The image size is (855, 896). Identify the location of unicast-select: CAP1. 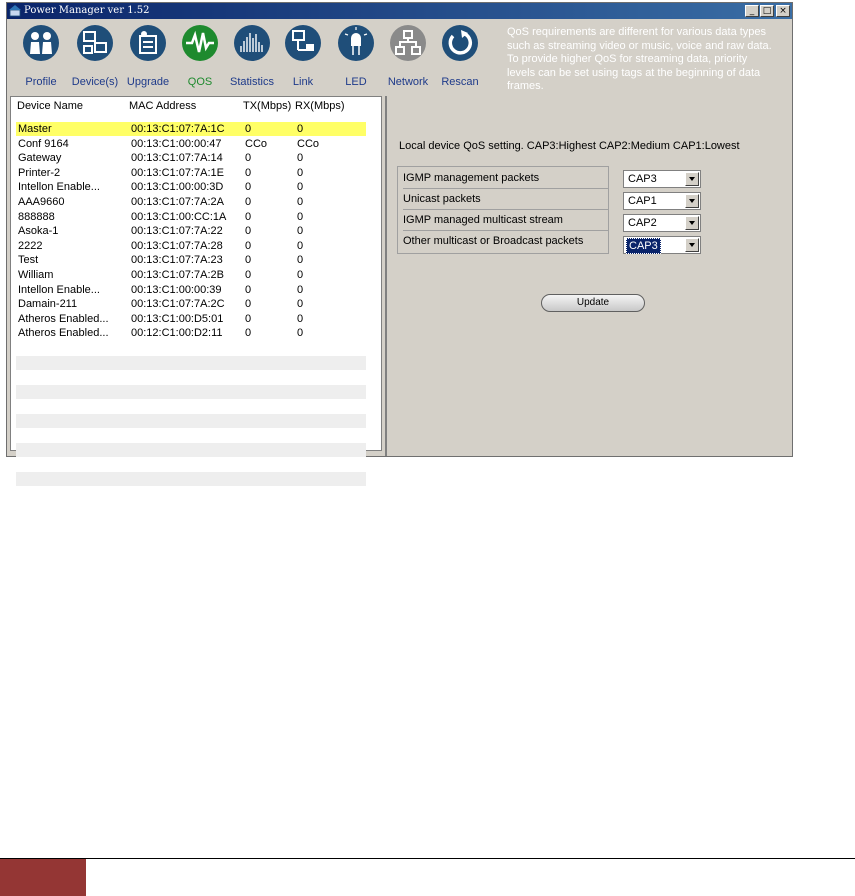
(662, 201).